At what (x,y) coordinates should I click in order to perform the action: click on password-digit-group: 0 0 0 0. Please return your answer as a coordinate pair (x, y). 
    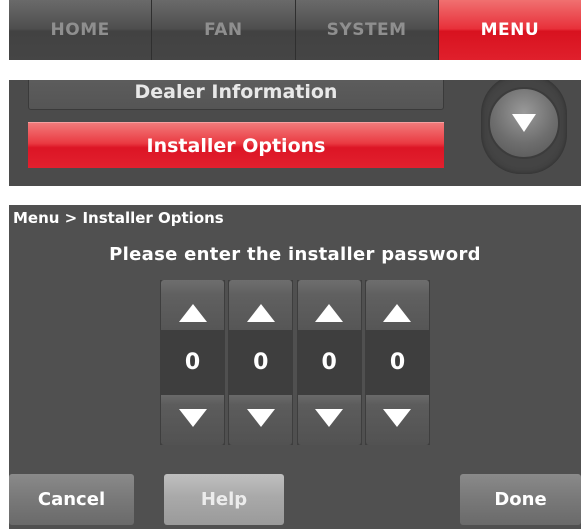
    Looking at the image, I should click on (295, 362).